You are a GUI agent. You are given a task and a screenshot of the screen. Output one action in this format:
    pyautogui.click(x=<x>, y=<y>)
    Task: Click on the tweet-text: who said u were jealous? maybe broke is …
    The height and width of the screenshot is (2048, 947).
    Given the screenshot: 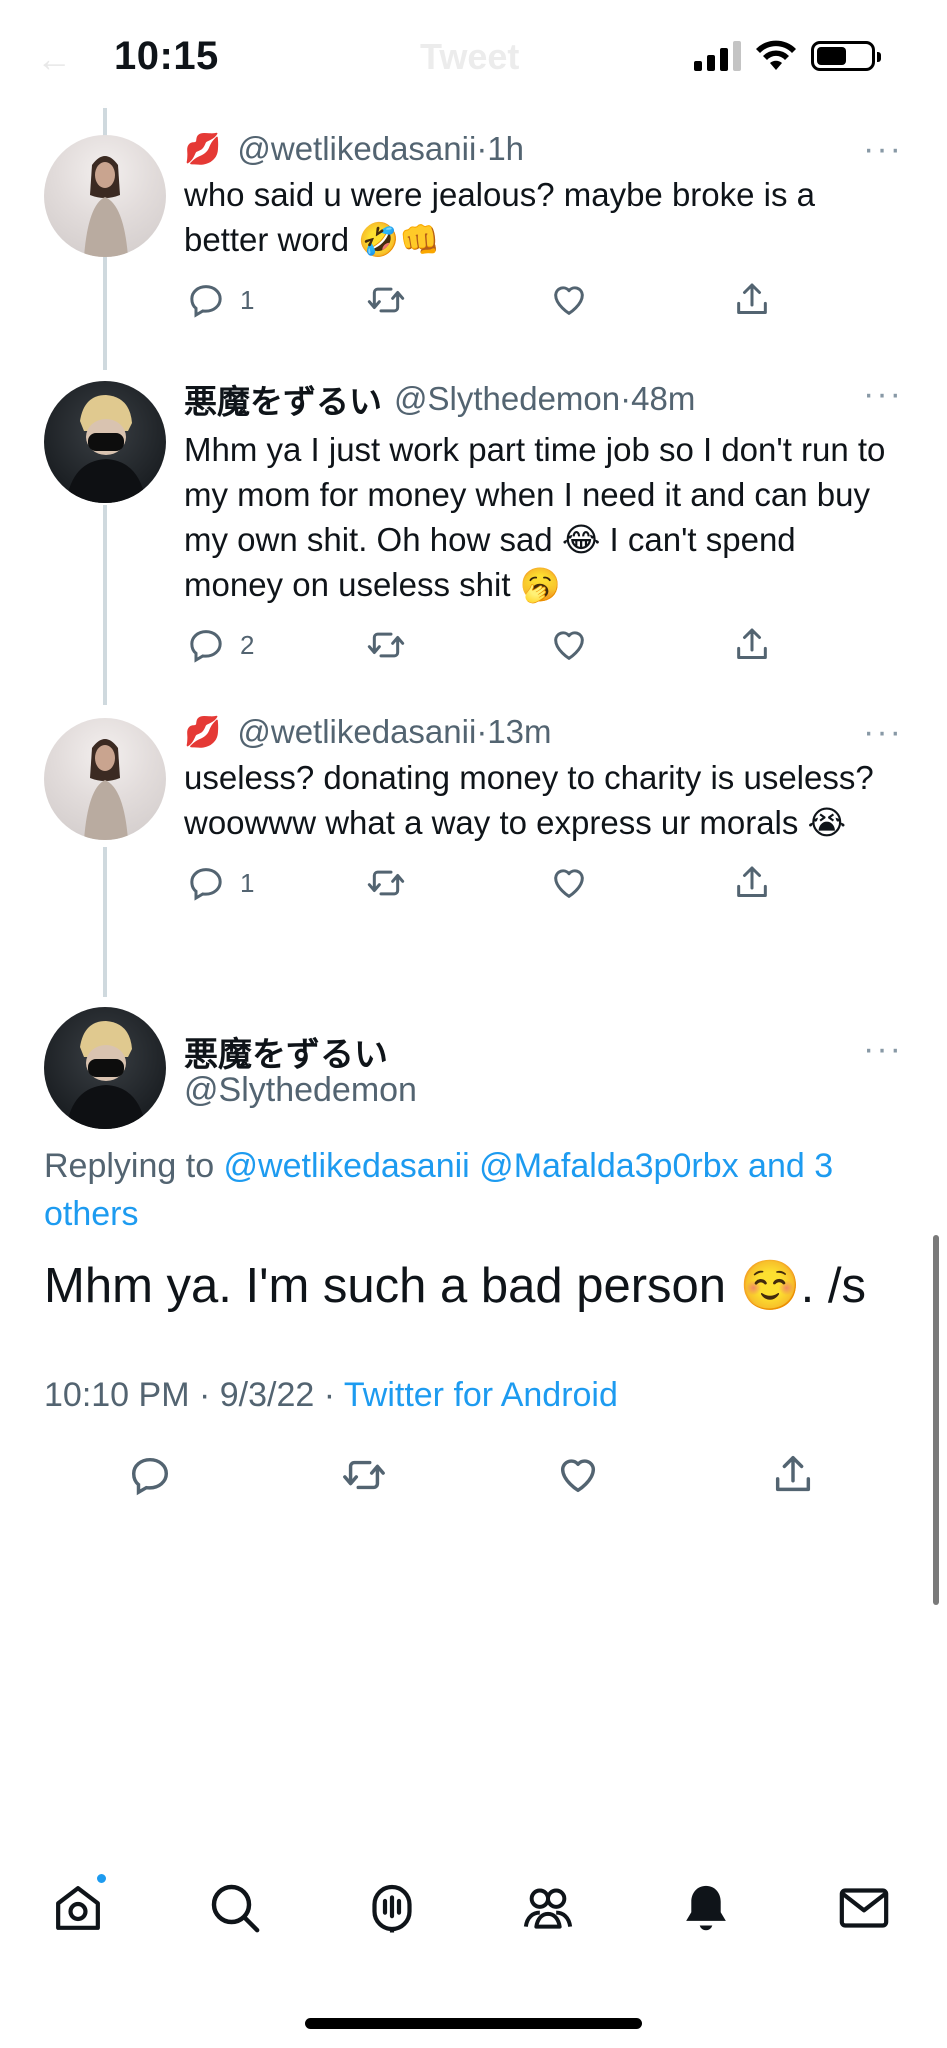 What is the action you would take?
    pyautogui.click(x=500, y=217)
    